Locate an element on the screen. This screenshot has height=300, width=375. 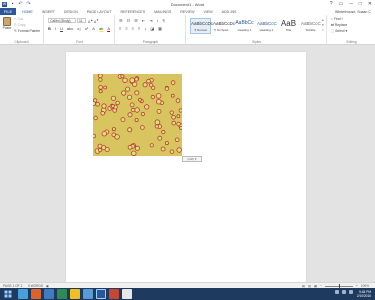
font-format-row: B I U abc x₂ x² A ab A is located at coordinates (79, 29).